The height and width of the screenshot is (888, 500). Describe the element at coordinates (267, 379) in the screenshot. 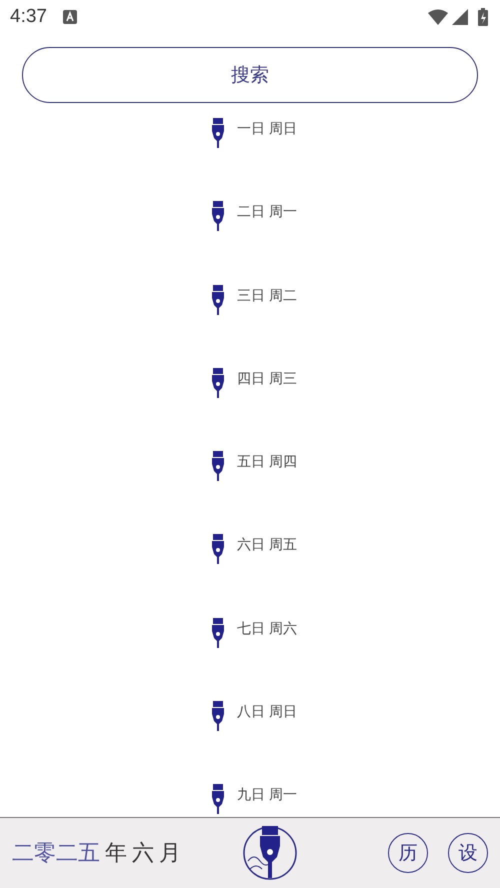

I see `day-entry: 四日 周三` at that location.